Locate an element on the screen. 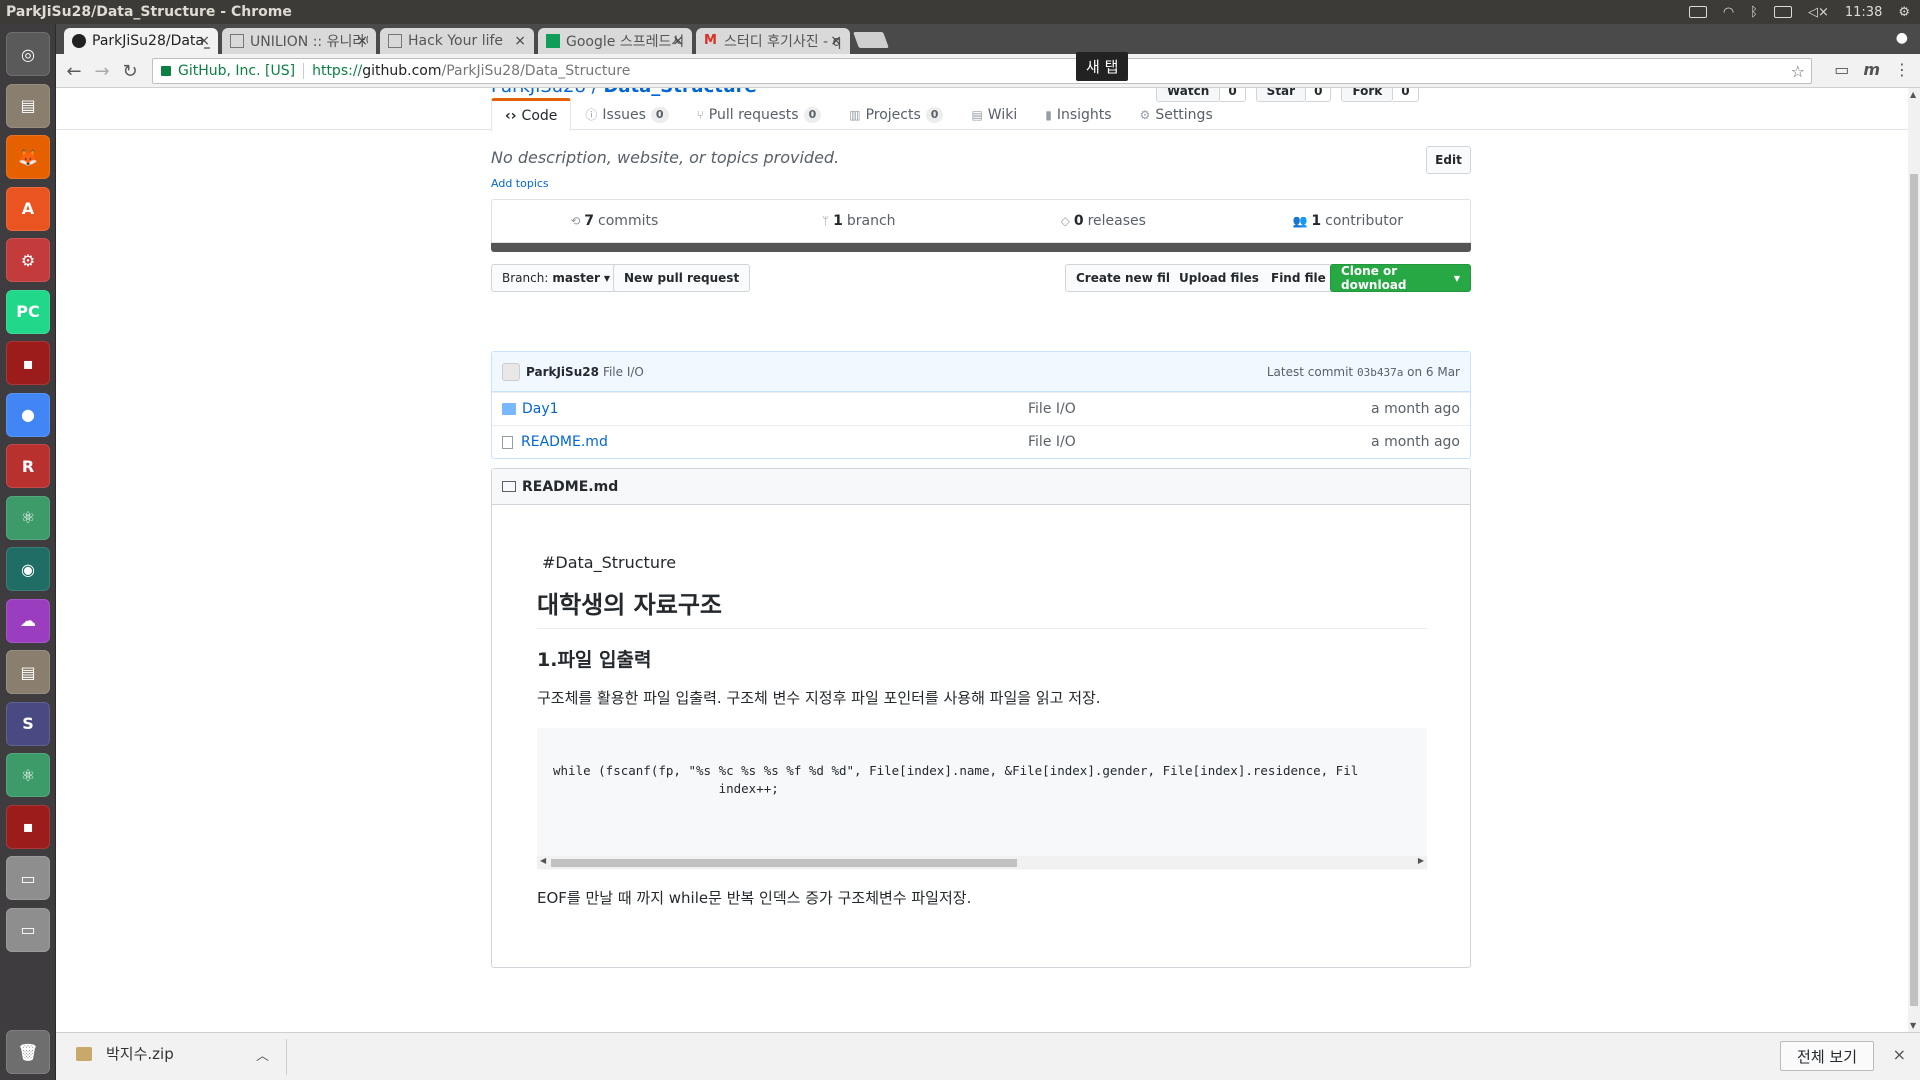 This screenshot has height=1080, width=1920. dropdown-caret-icon: ▼ is located at coordinates (607, 278).